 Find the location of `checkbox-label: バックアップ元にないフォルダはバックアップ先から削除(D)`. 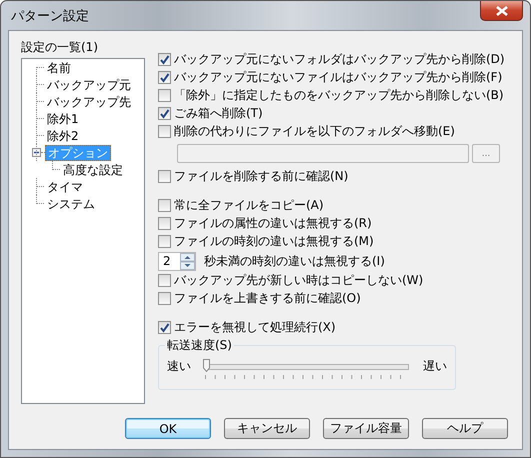

checkbox-label: バックアップ元にないフォルダはバックアップ先から削除(D) is located at coordinates (339, 59).